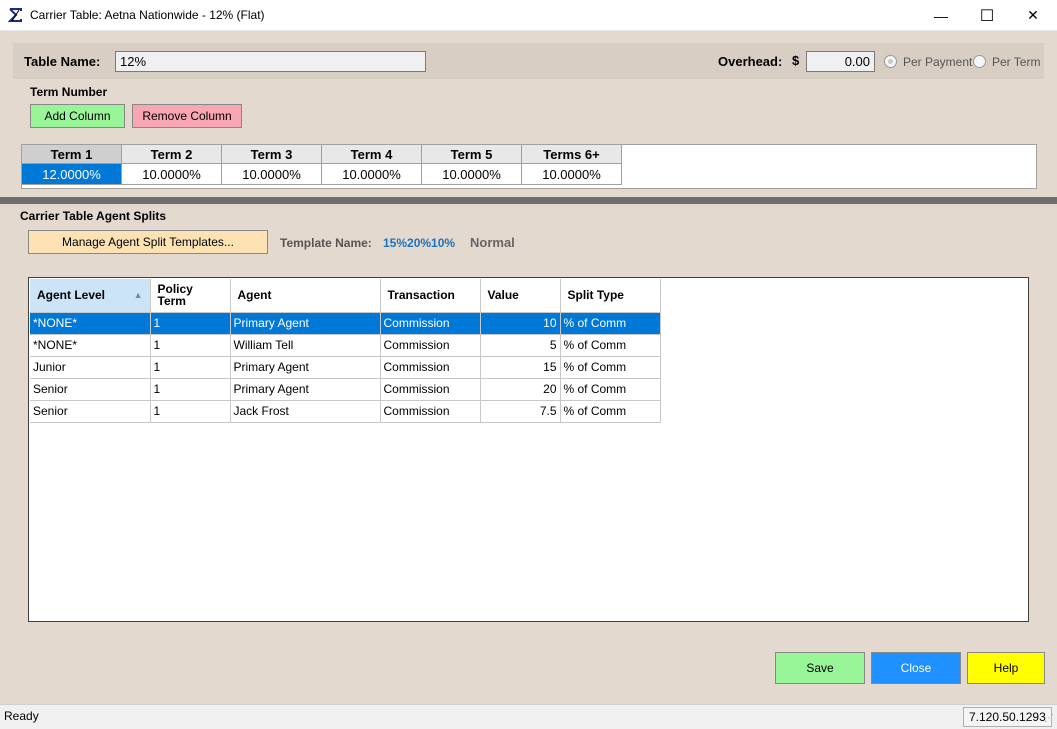 The image size is (1057, 729). I want to click on term-column: Term 3 10.0000%, so click(272, 165).